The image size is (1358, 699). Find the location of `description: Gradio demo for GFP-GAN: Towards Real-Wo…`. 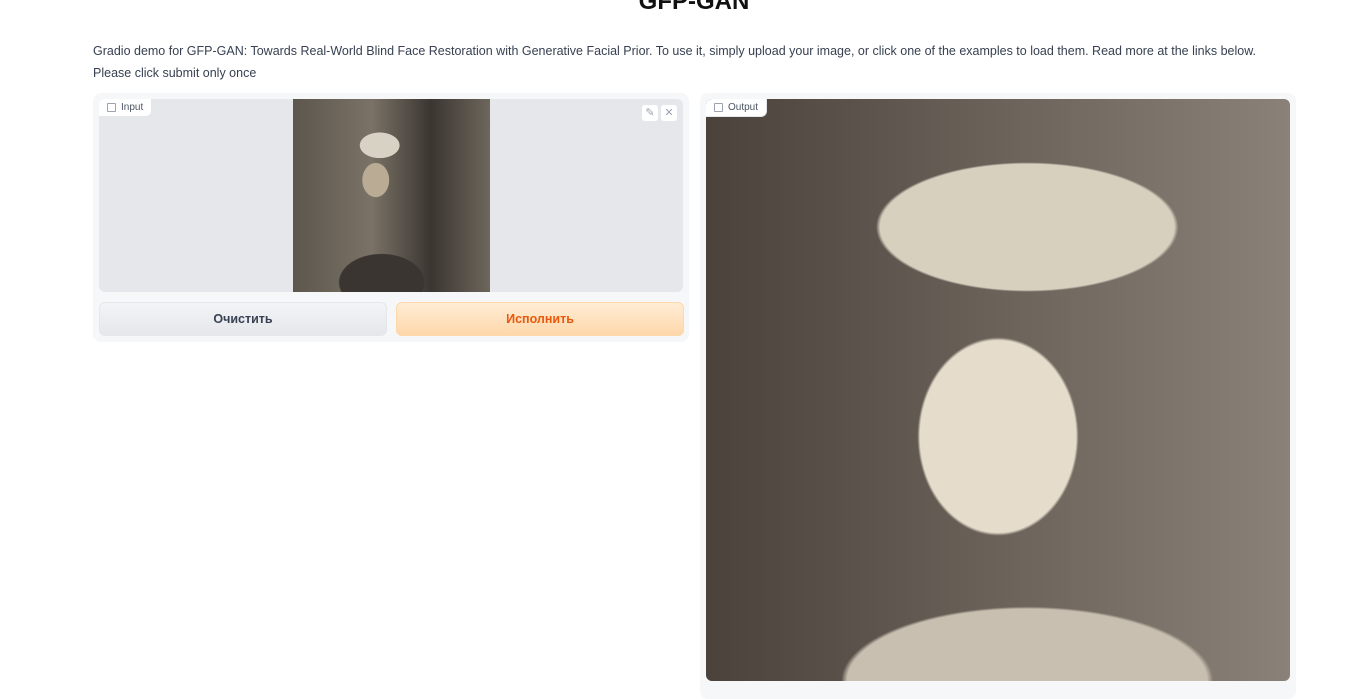

description: Gradio demo for GFP-GAN: Towards Real-Wo… is located at coordinates (675, 62).